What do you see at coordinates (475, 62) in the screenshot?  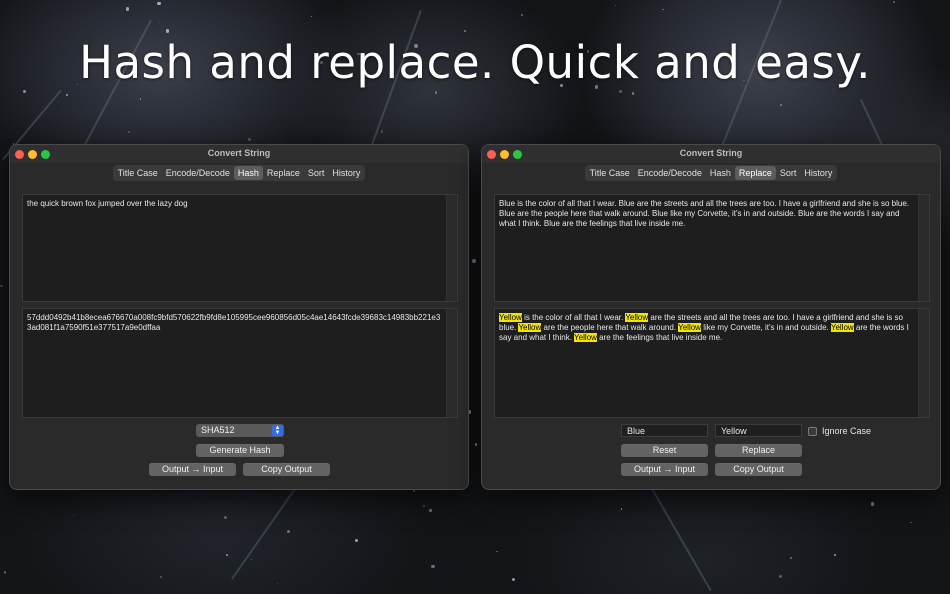 I see `headline: Hash and replace. Quick and easy.` at bounding box center [475, 62].